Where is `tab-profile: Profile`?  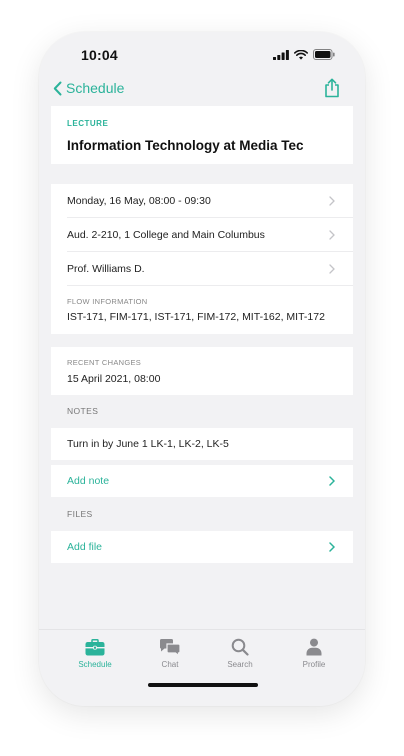
tab-profile: Profile is located at coordinates (314, 652).